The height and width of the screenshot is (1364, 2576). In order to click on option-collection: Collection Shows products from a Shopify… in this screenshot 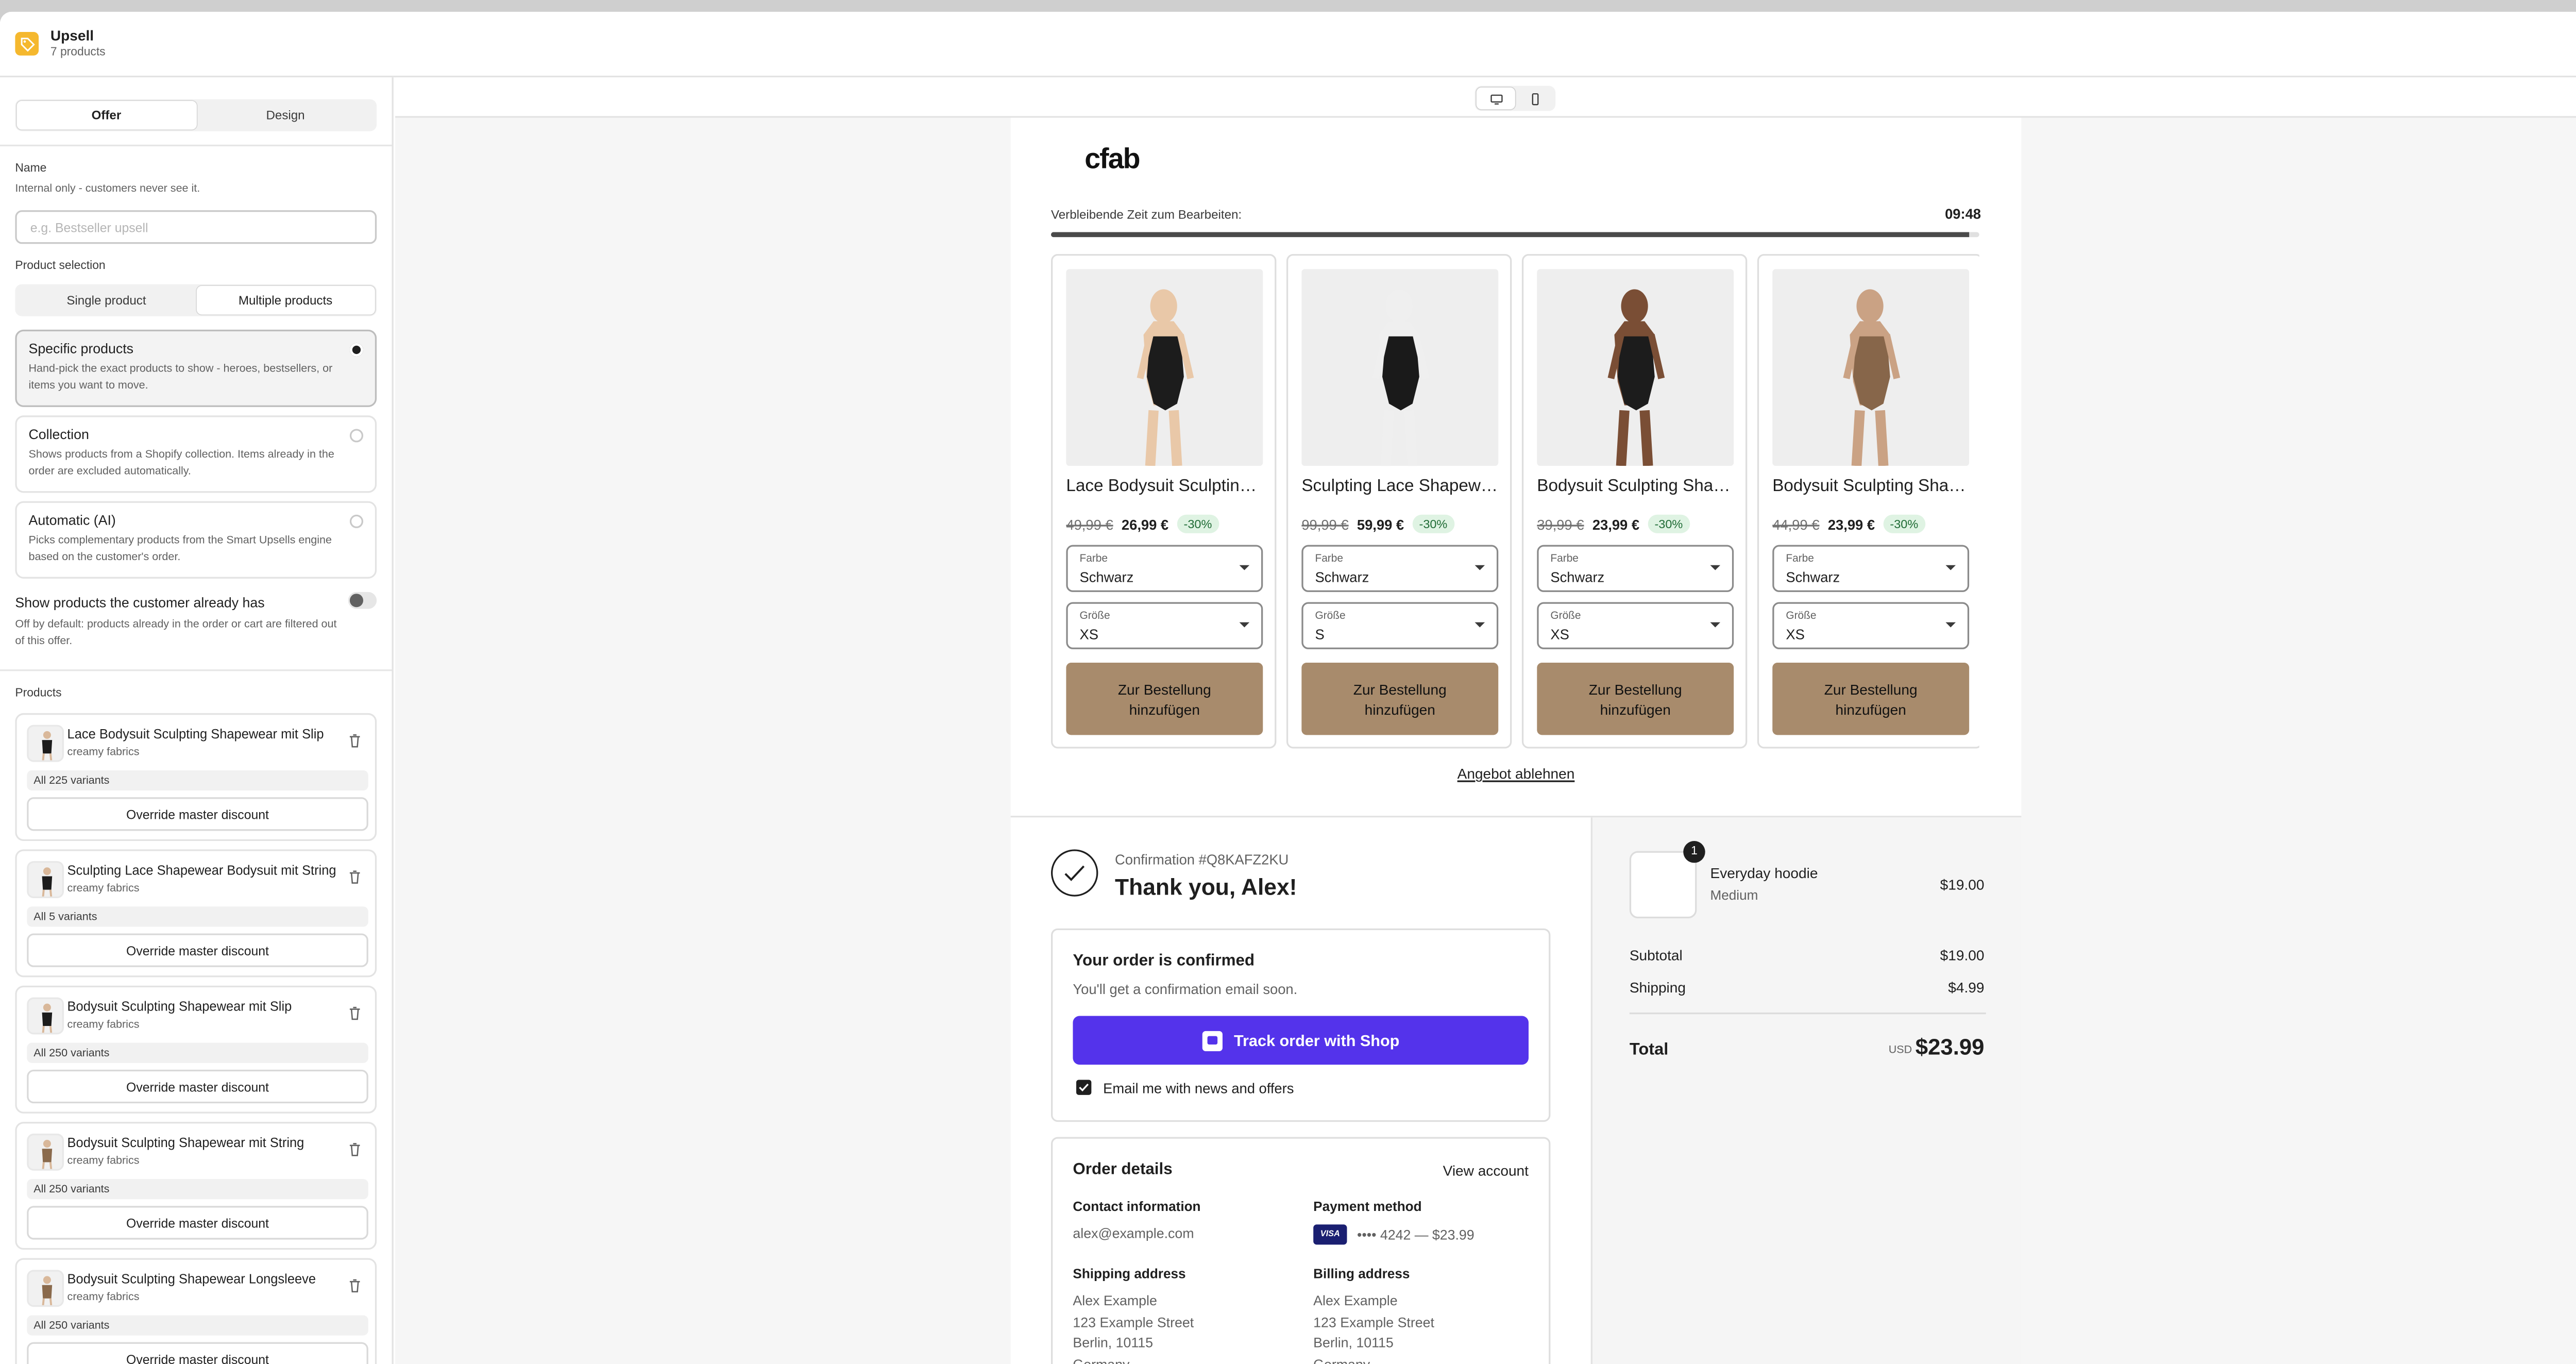, I will do `click(196, 454)`.